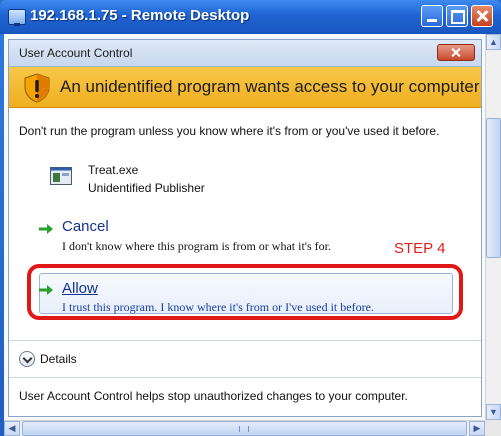  I want to click on allow-option: Allow, so click(80, 288).